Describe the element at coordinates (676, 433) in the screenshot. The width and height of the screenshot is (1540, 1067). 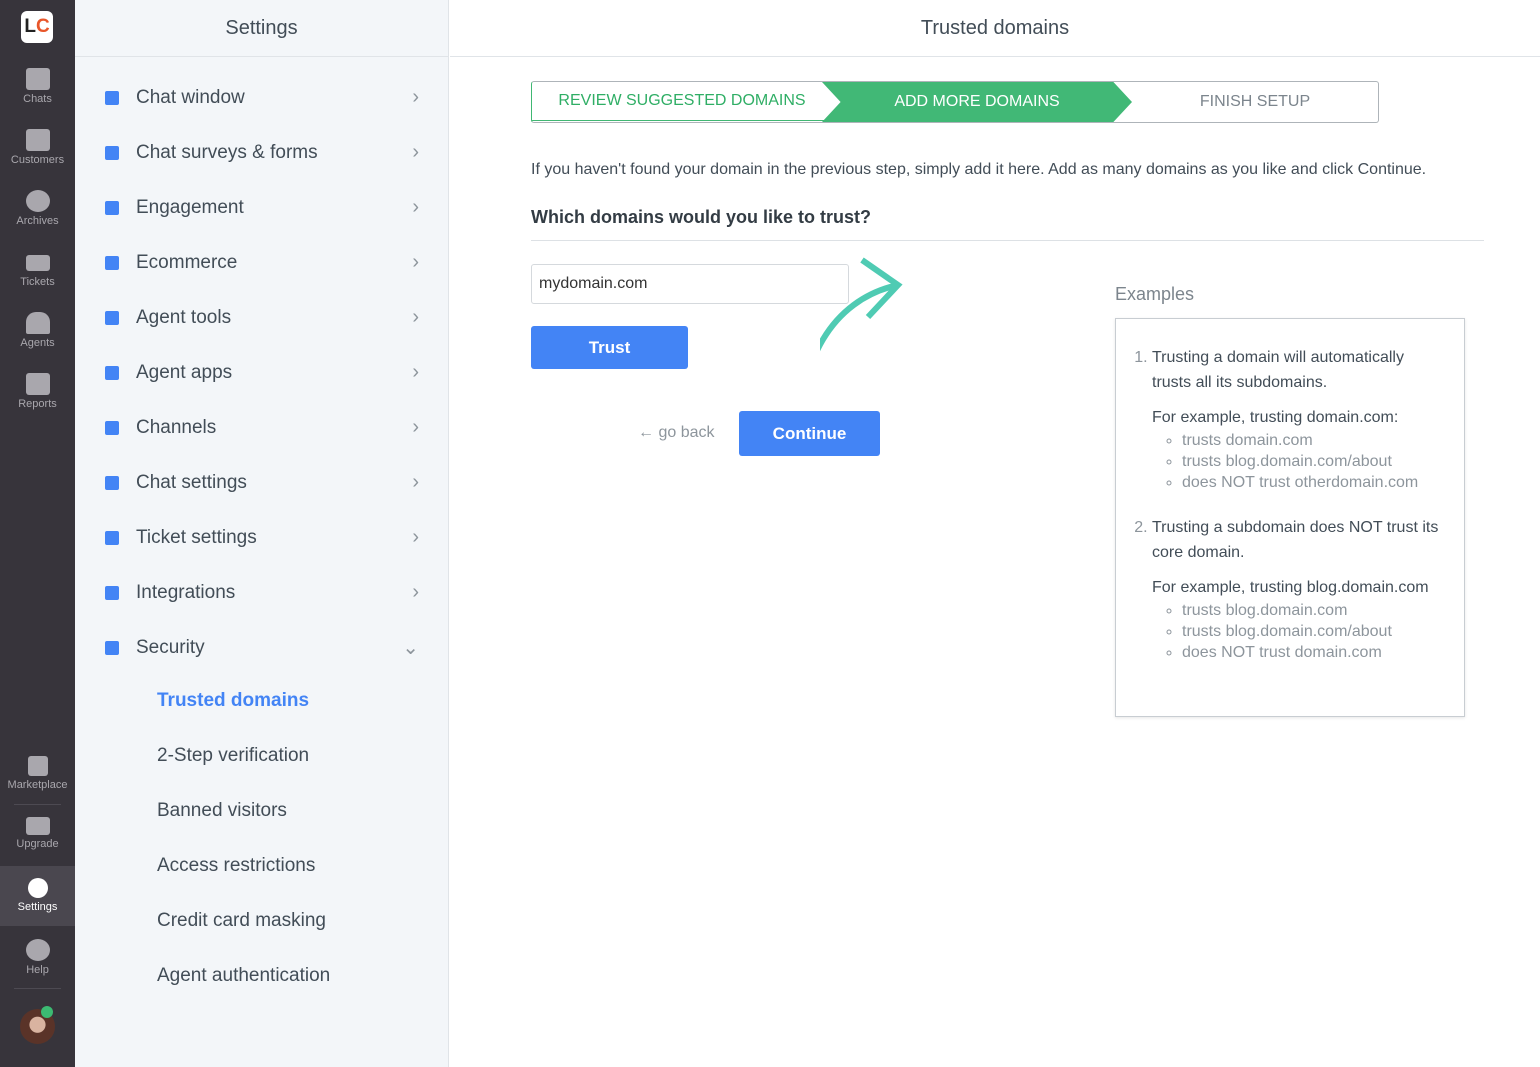
I see `go-back-link: ← go back` at that location.